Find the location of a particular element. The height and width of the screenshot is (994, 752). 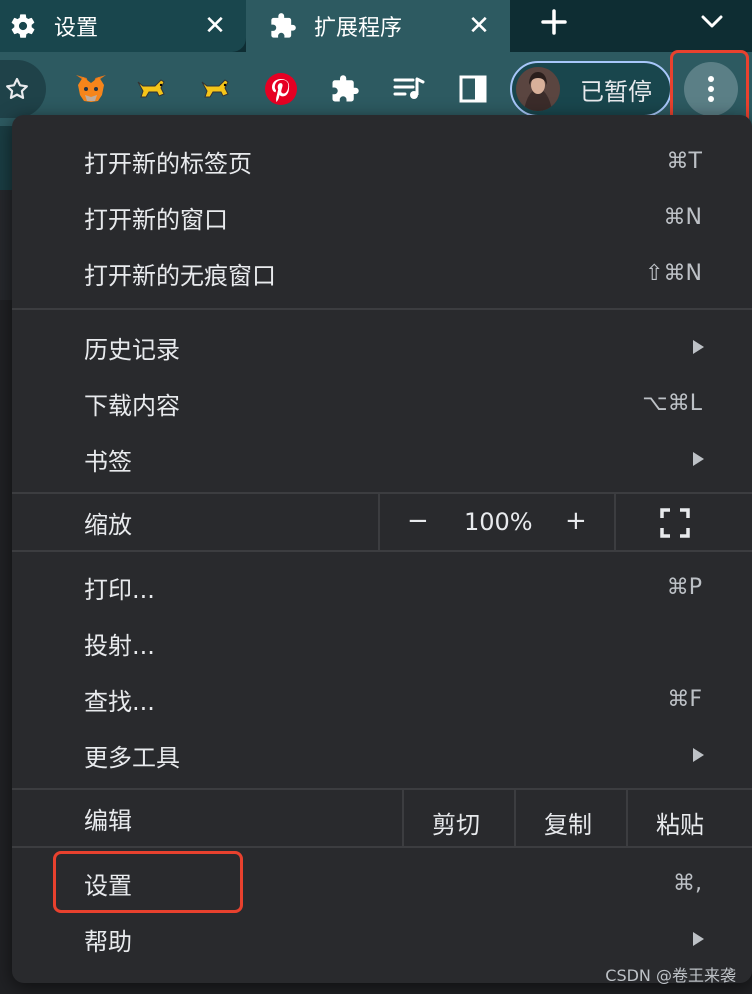

menu-item-new-tab: 打开新的标签页 ⌘T is located at coordinates (382, 161).